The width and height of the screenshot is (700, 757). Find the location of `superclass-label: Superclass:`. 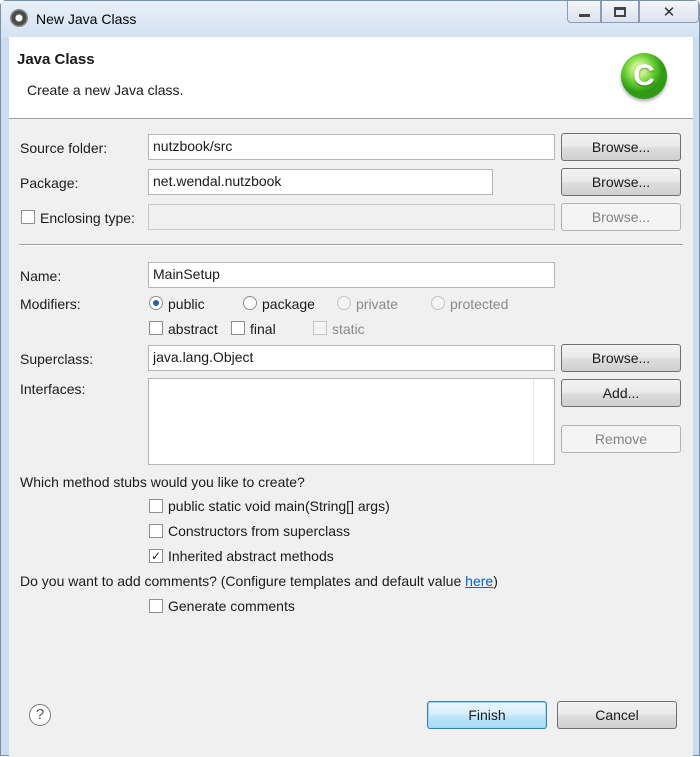

superclass-label: Superclass: is located at coordinates (57, 359).